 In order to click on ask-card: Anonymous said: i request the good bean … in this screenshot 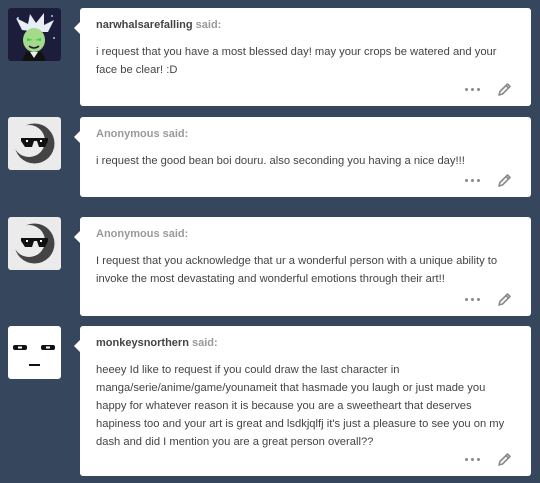, I will do `click(305, 157)`.